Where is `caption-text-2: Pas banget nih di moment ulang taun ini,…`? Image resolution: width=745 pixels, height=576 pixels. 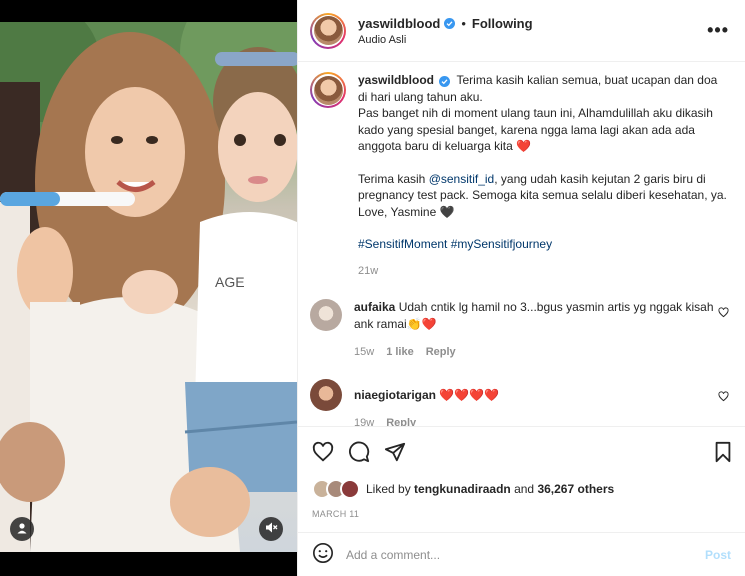 caption-text-2: Pas banget nih di moment ulang taun ini,… is located at coordinates (535, 129).